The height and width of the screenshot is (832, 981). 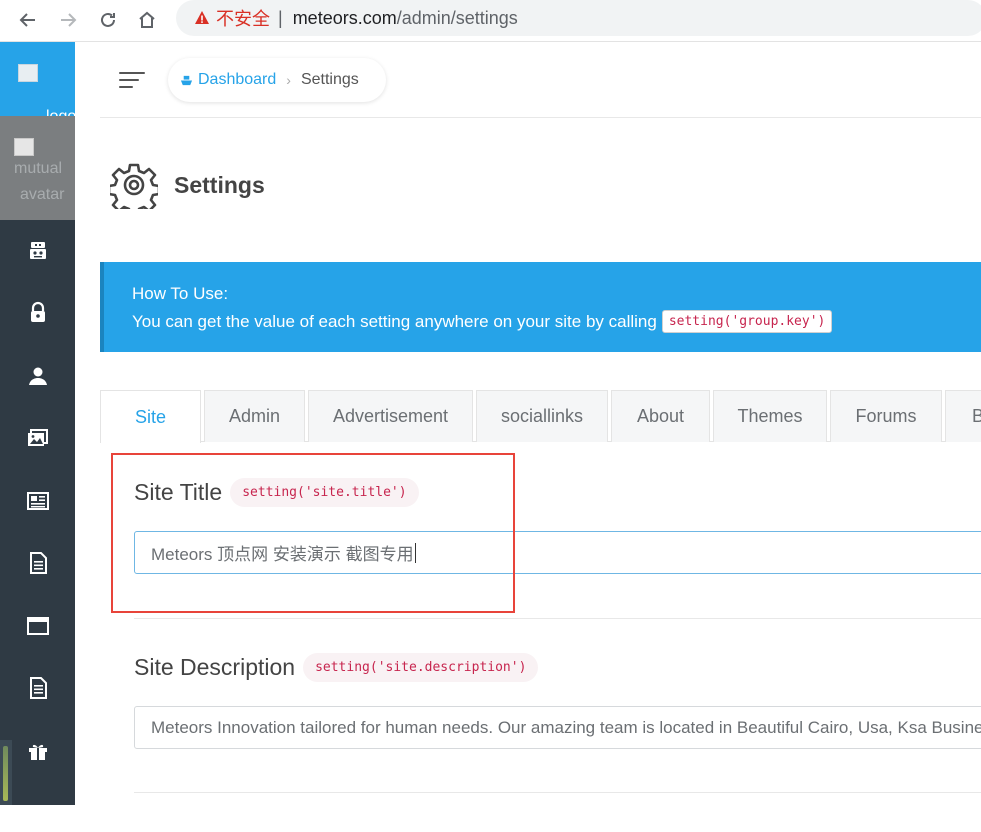 I want to click on page-header: Settings, so click(x=187, y=185).